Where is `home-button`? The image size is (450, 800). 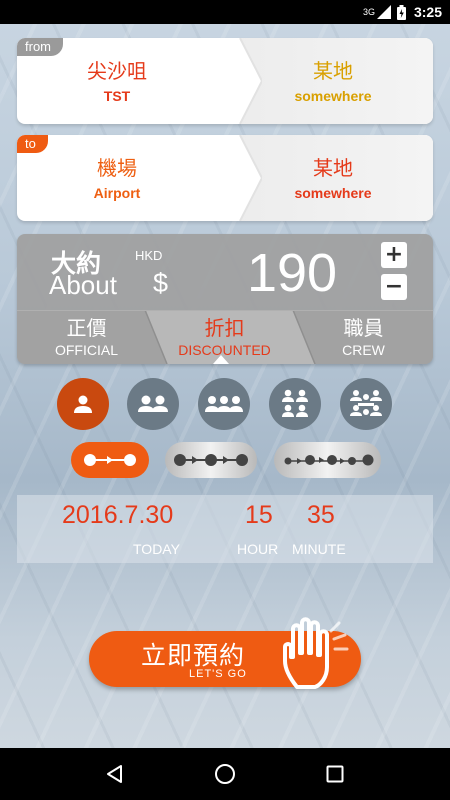
home-button is located at coordinates (225, 774).